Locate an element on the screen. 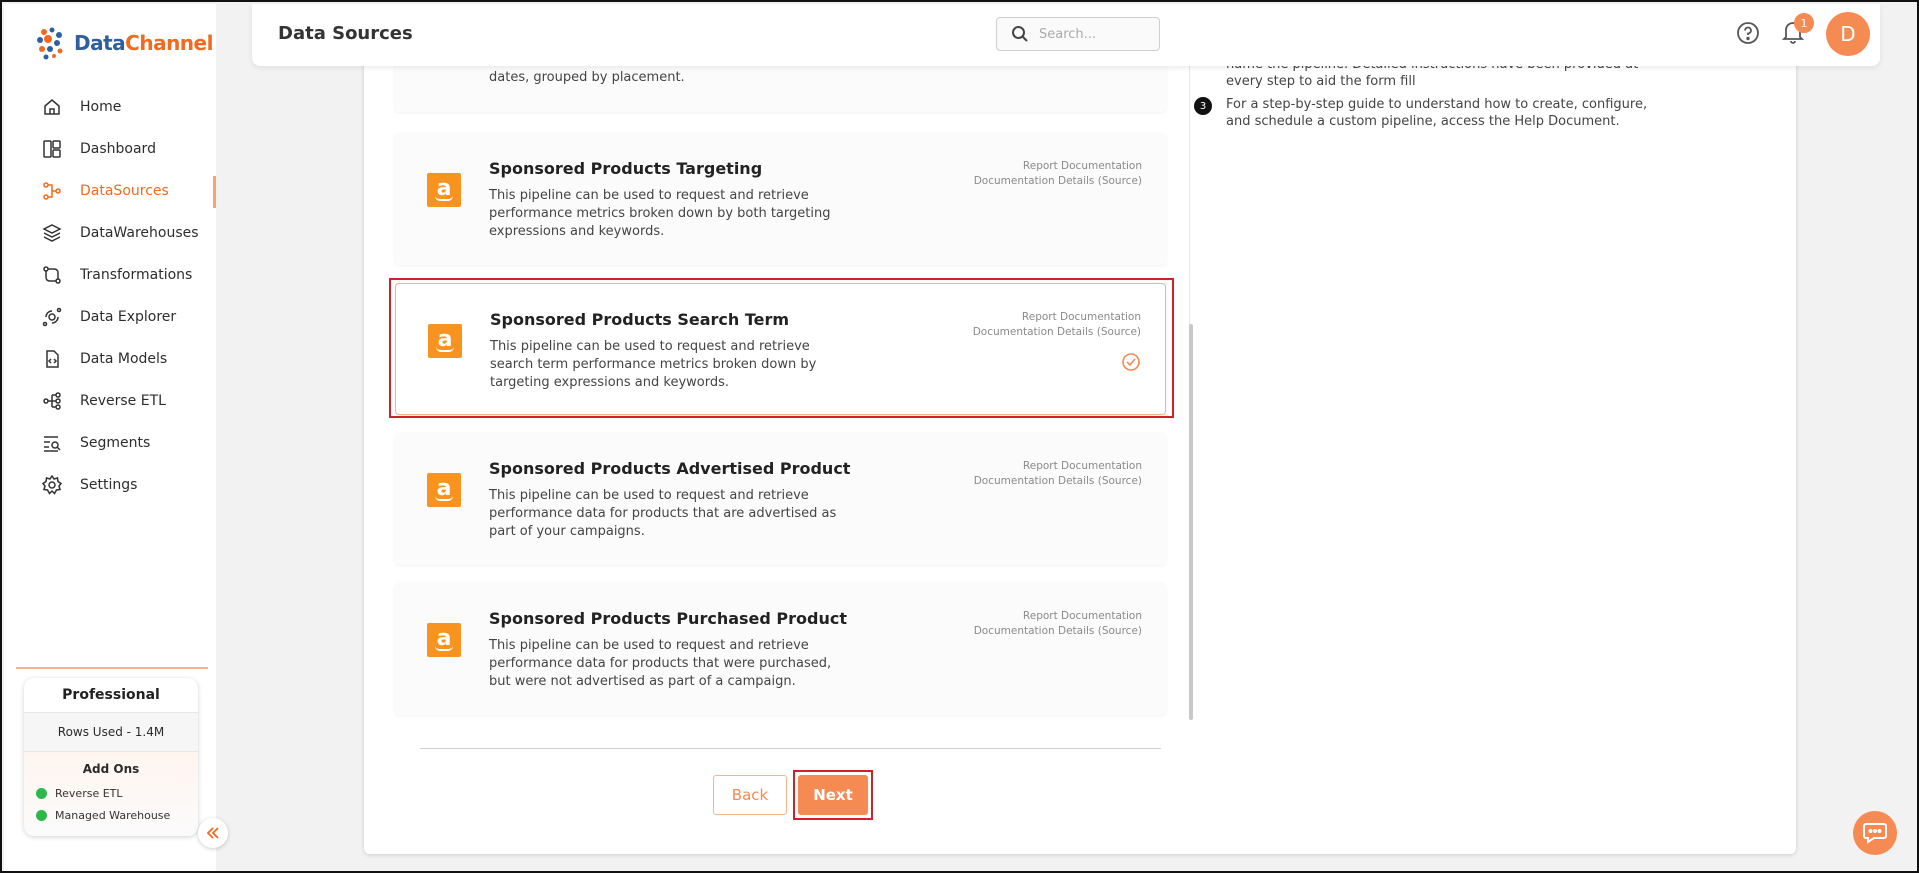  transformations-icon is located at coordinates (52, 275).